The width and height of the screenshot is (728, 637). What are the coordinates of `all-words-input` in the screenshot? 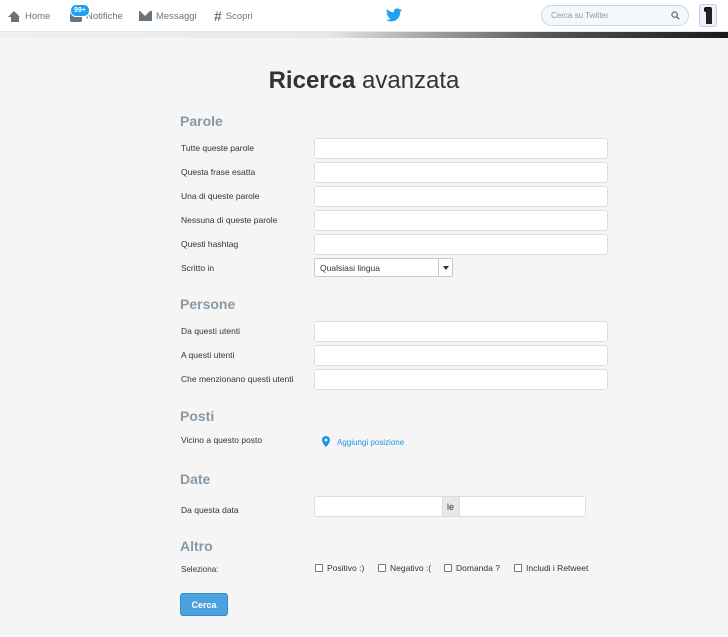 It's located at (461, 148).